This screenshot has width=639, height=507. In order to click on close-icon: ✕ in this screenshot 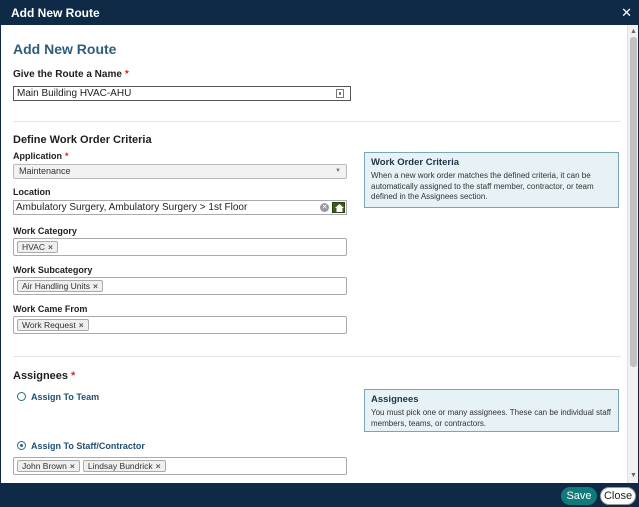, I will do `click(626, 13)`.